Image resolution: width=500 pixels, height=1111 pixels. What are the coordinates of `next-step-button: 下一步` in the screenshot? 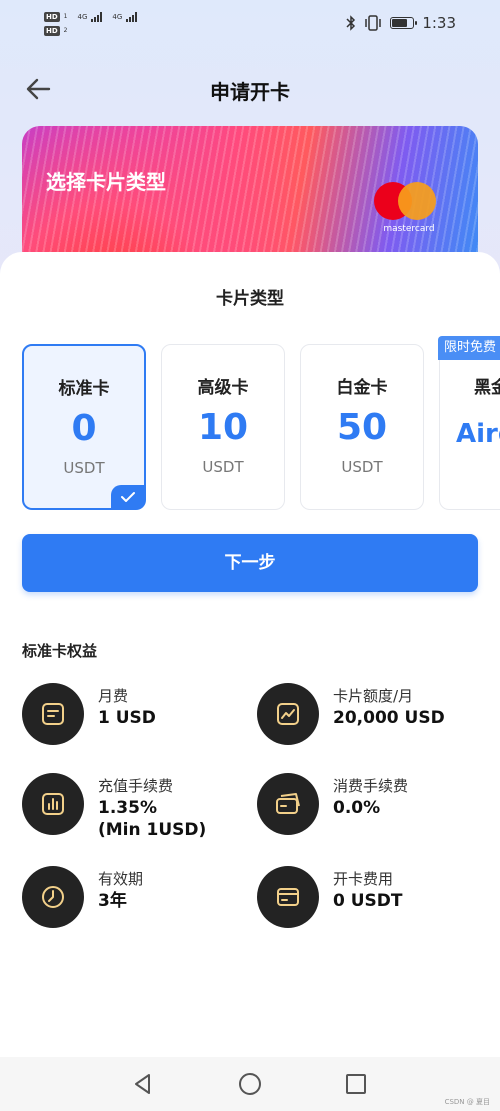 It's located at (250, 563).